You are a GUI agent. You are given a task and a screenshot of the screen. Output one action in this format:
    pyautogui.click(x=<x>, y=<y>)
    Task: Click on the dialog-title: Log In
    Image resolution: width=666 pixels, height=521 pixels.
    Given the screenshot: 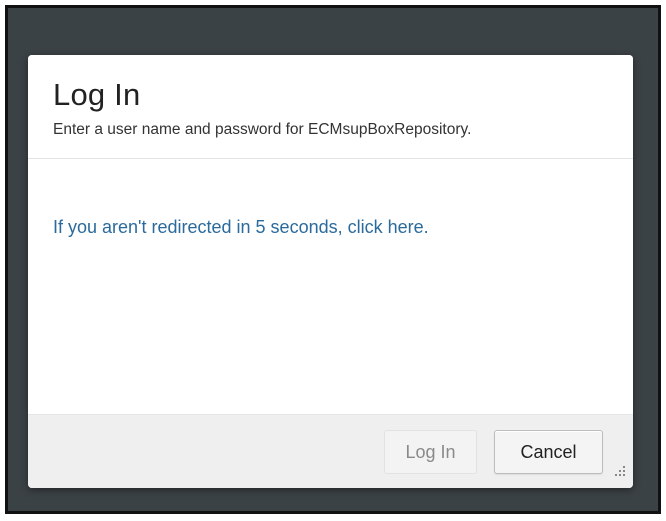 What is the action you would take?
    pyautogui.click(x=97, y=94)
    